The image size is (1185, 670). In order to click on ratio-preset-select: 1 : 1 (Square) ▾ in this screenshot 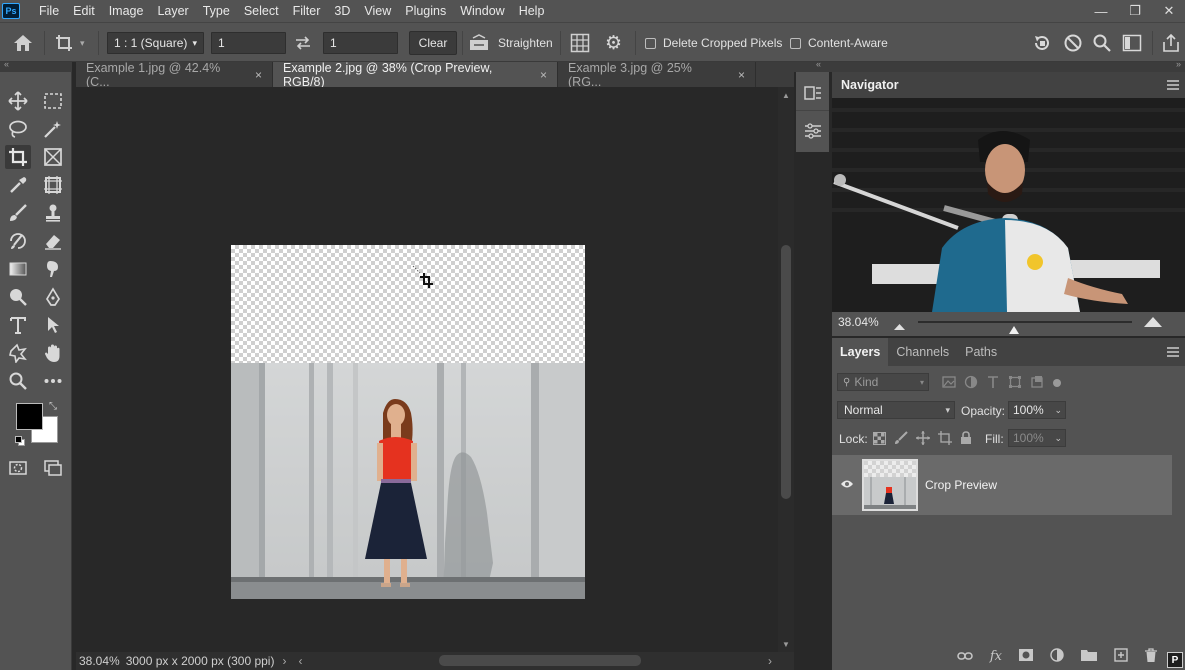, I will do `click(155, 43)`.